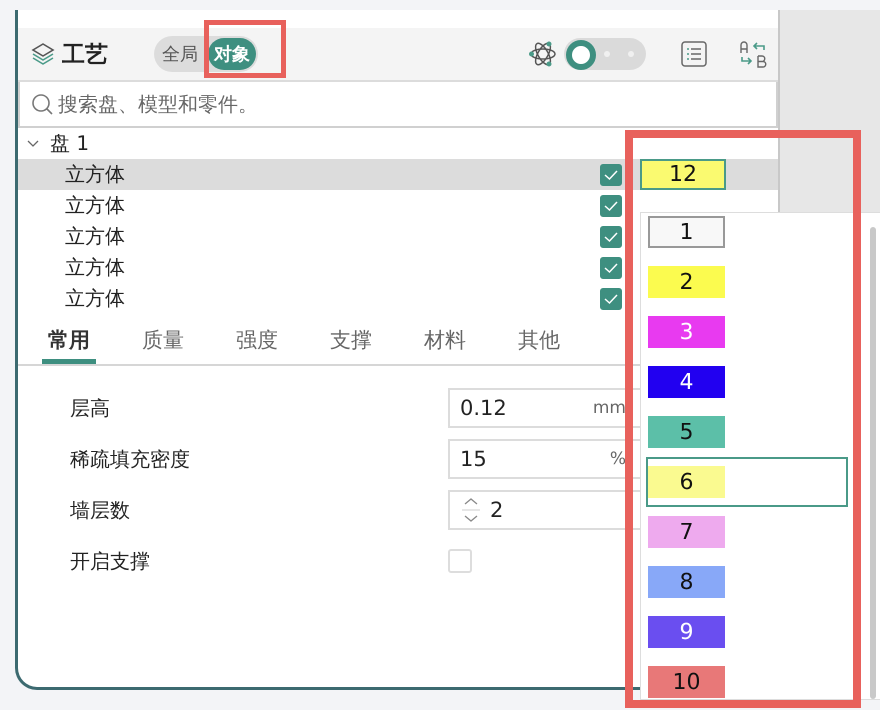  I want to click on tree-row: 立方体 12, so click(398, 174).